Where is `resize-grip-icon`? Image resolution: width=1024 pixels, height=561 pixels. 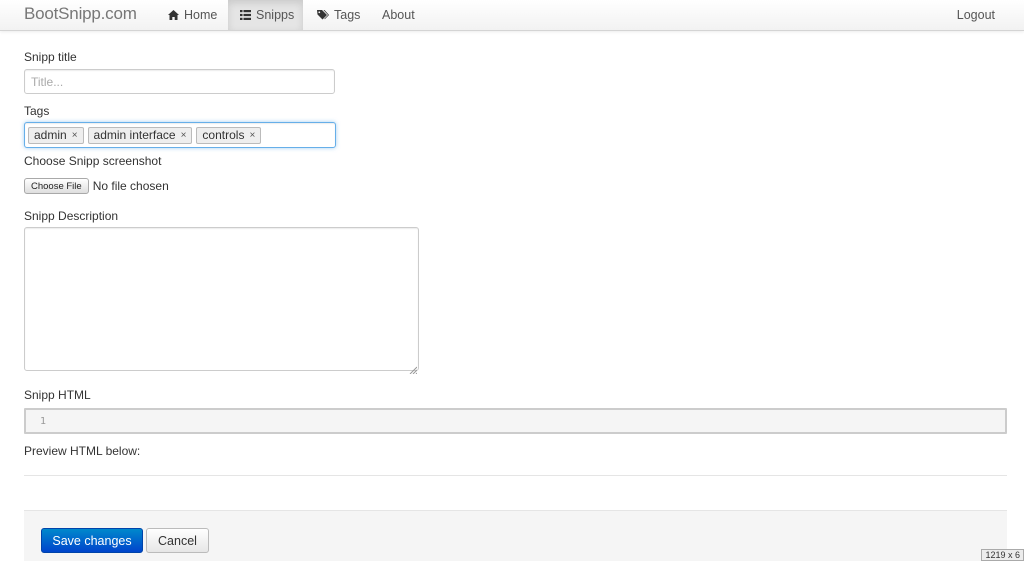 resize-grip-icon is located at coordinates (413, 368).